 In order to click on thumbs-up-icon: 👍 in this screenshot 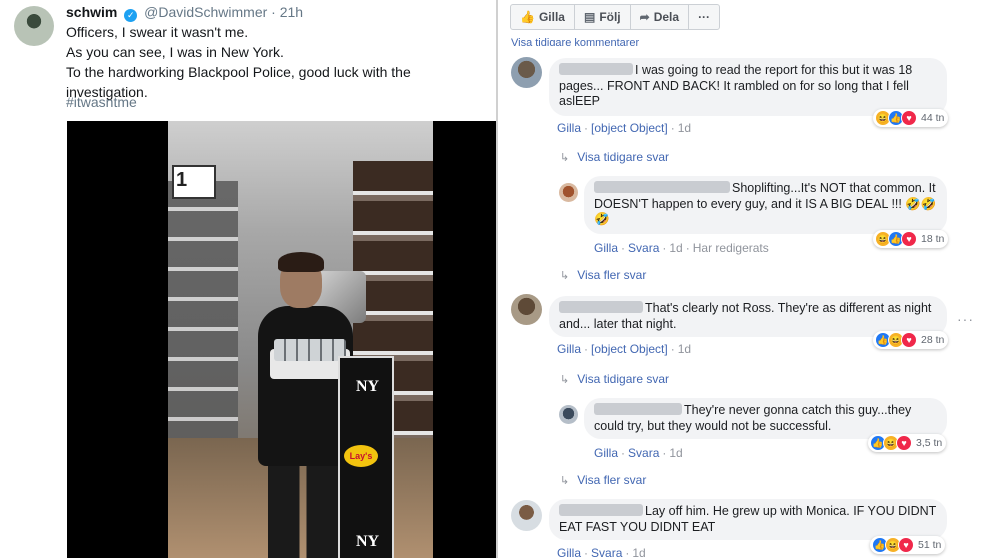, I will do `click(527, 17)`.